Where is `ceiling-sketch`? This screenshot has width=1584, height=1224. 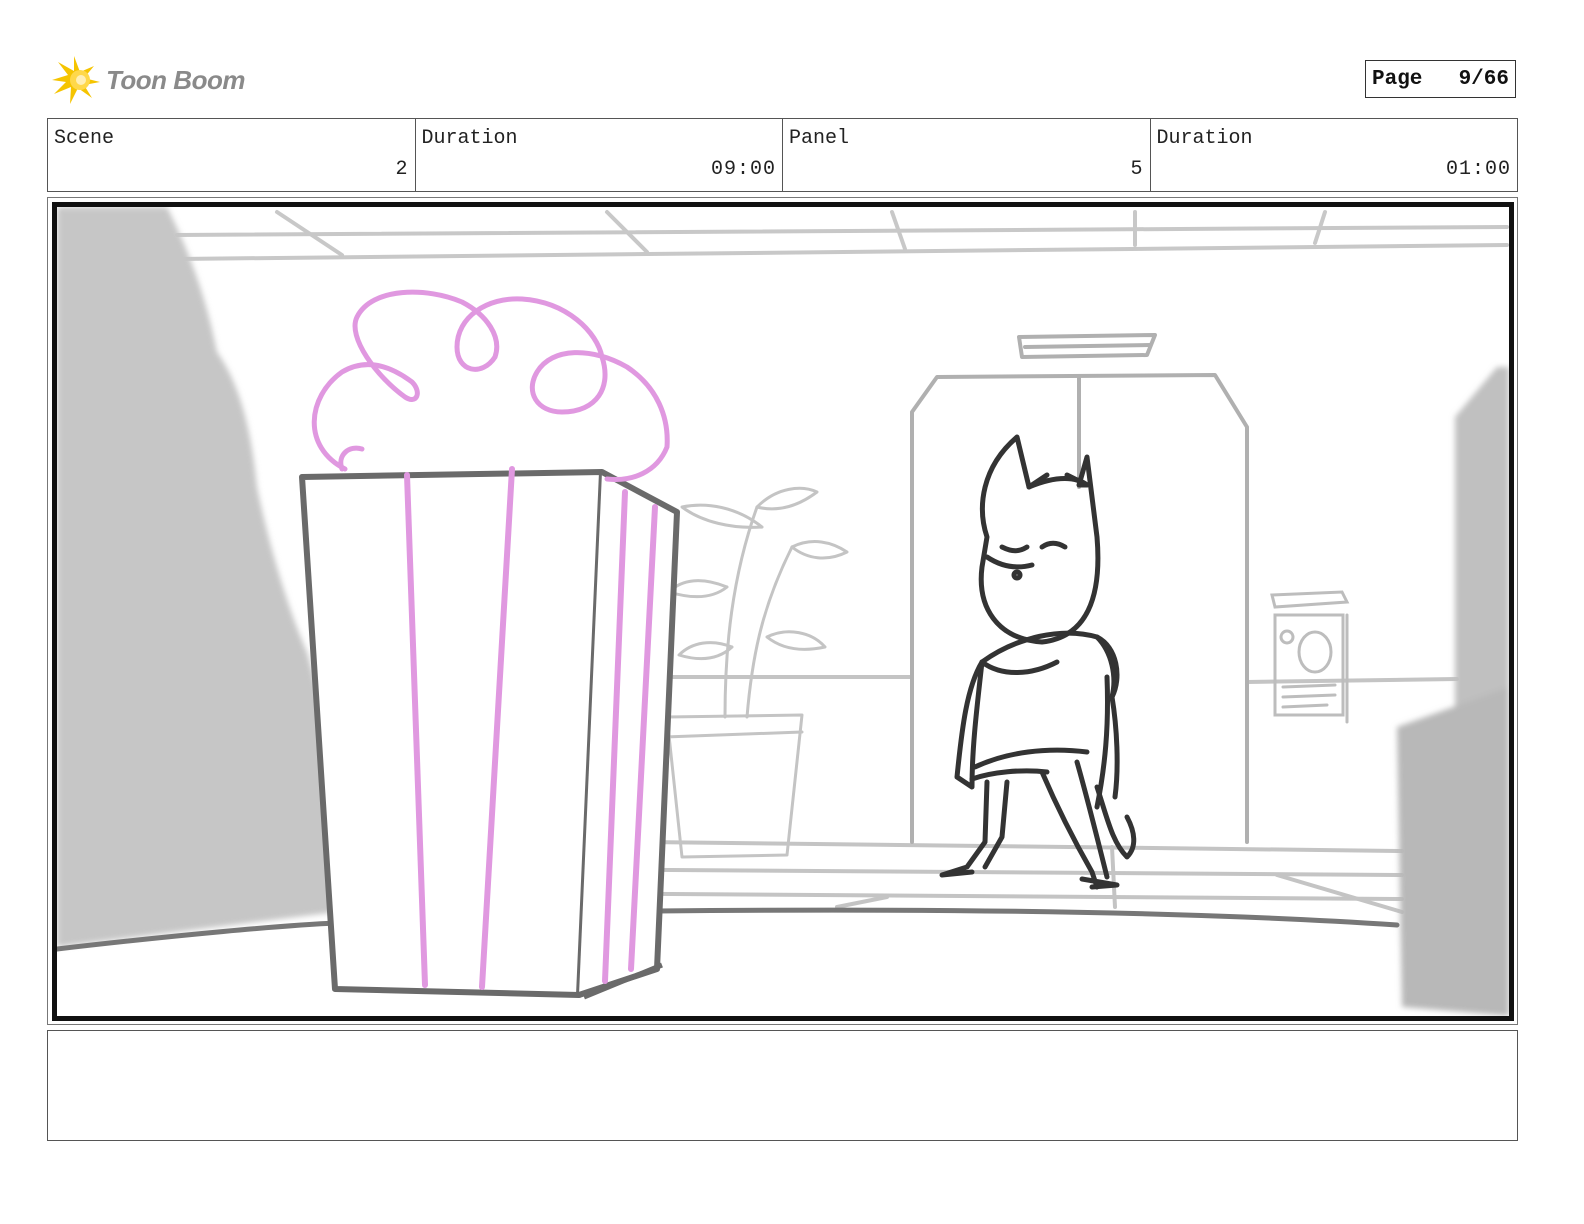 ceiling-sketch is located at coordinates (842, 235).